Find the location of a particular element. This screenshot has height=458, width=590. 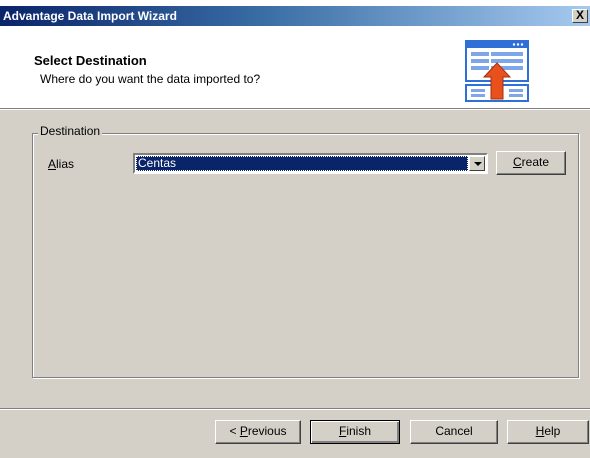

help-button: Help is located at coordinates (548, 432).